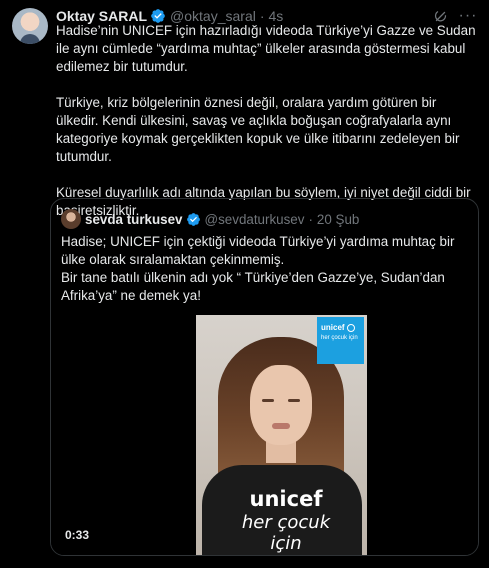  Describe the element at coordinates (281, 426) in the screenshot. I see `video-person-lips` at that location.